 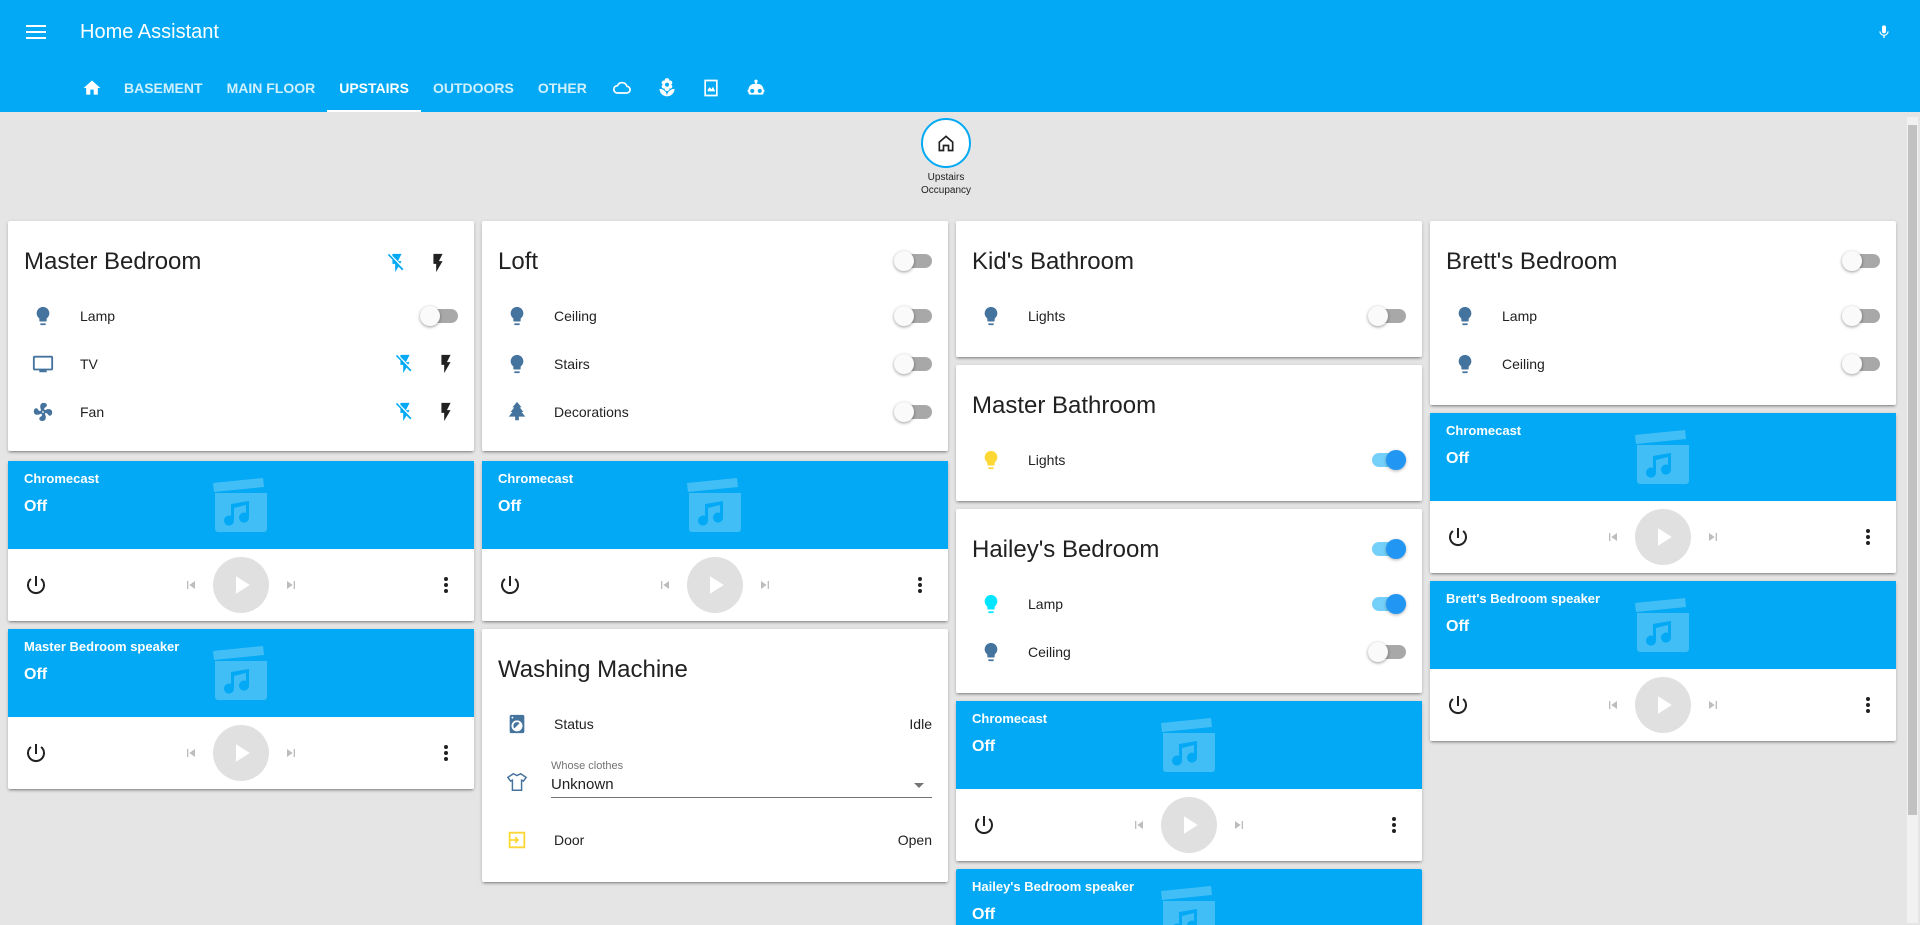 I want to click on media-header: Master Bedroom speaker Off, so click(x=241, y=673).